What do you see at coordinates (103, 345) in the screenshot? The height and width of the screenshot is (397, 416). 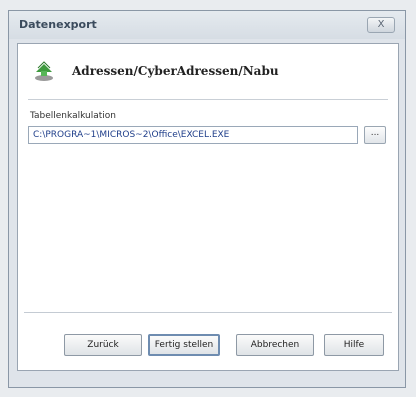 I see `back-button: Zurück` at bounding box center [103, 345].